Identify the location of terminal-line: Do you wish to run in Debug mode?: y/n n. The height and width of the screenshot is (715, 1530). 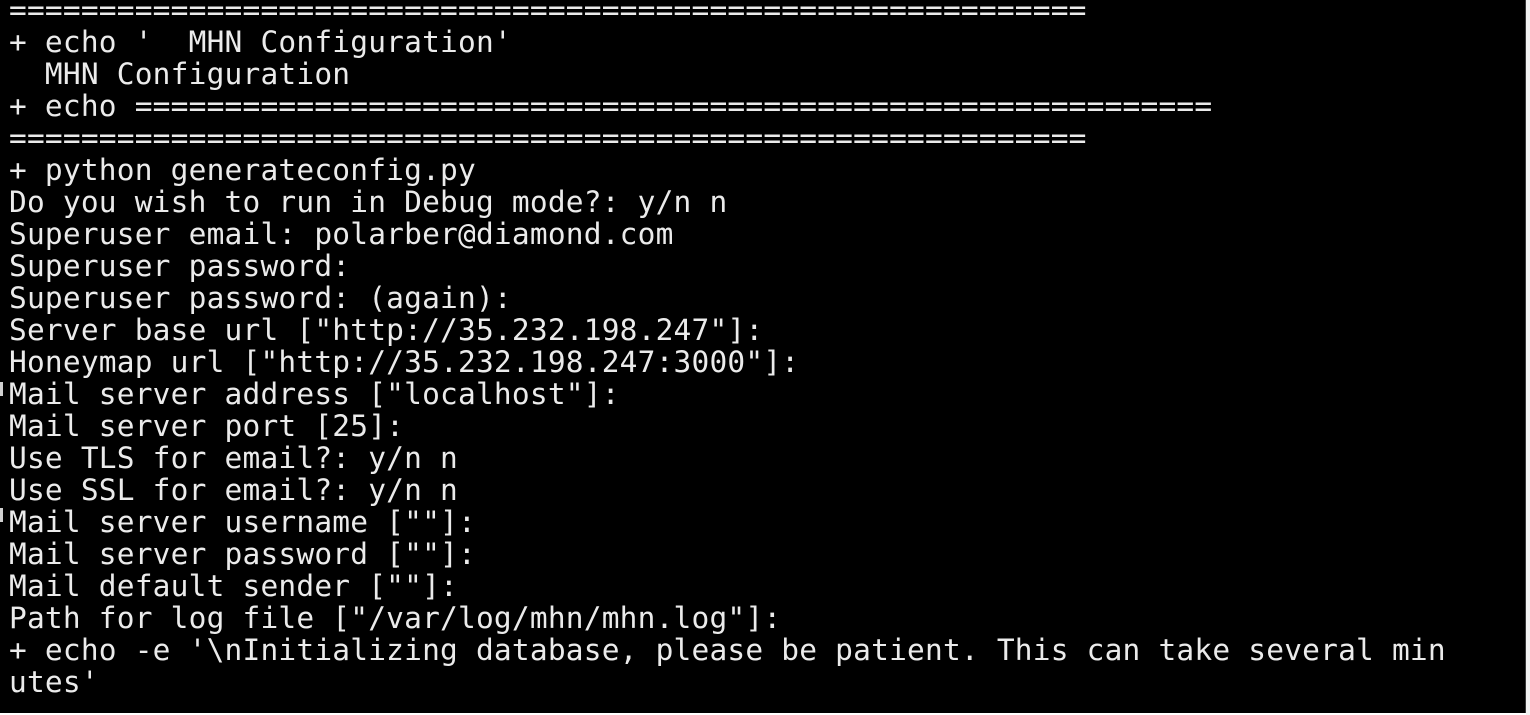
(368, 202).